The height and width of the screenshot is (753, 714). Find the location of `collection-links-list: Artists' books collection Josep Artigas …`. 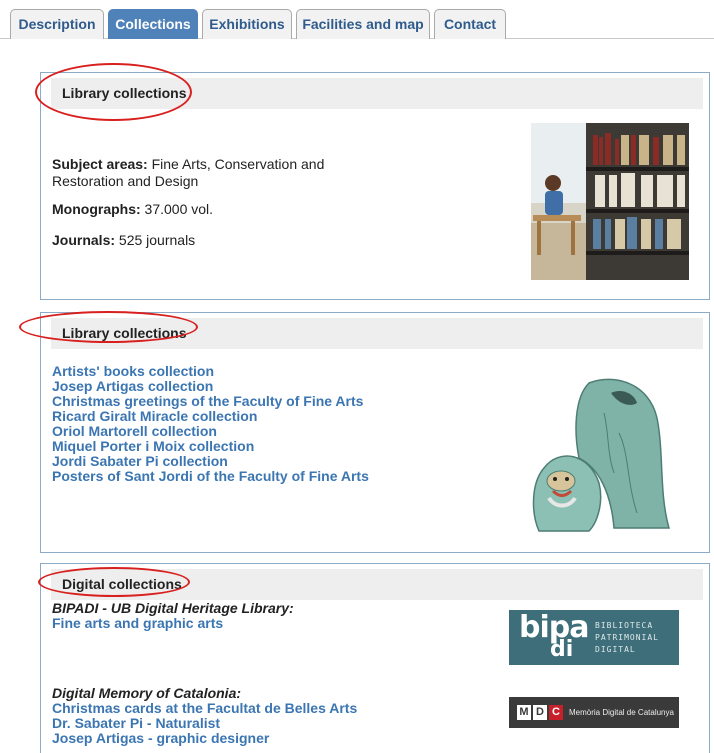

collection-links-list: Artists' books collection Josep Artigas … is located at coordinates (262, 424).